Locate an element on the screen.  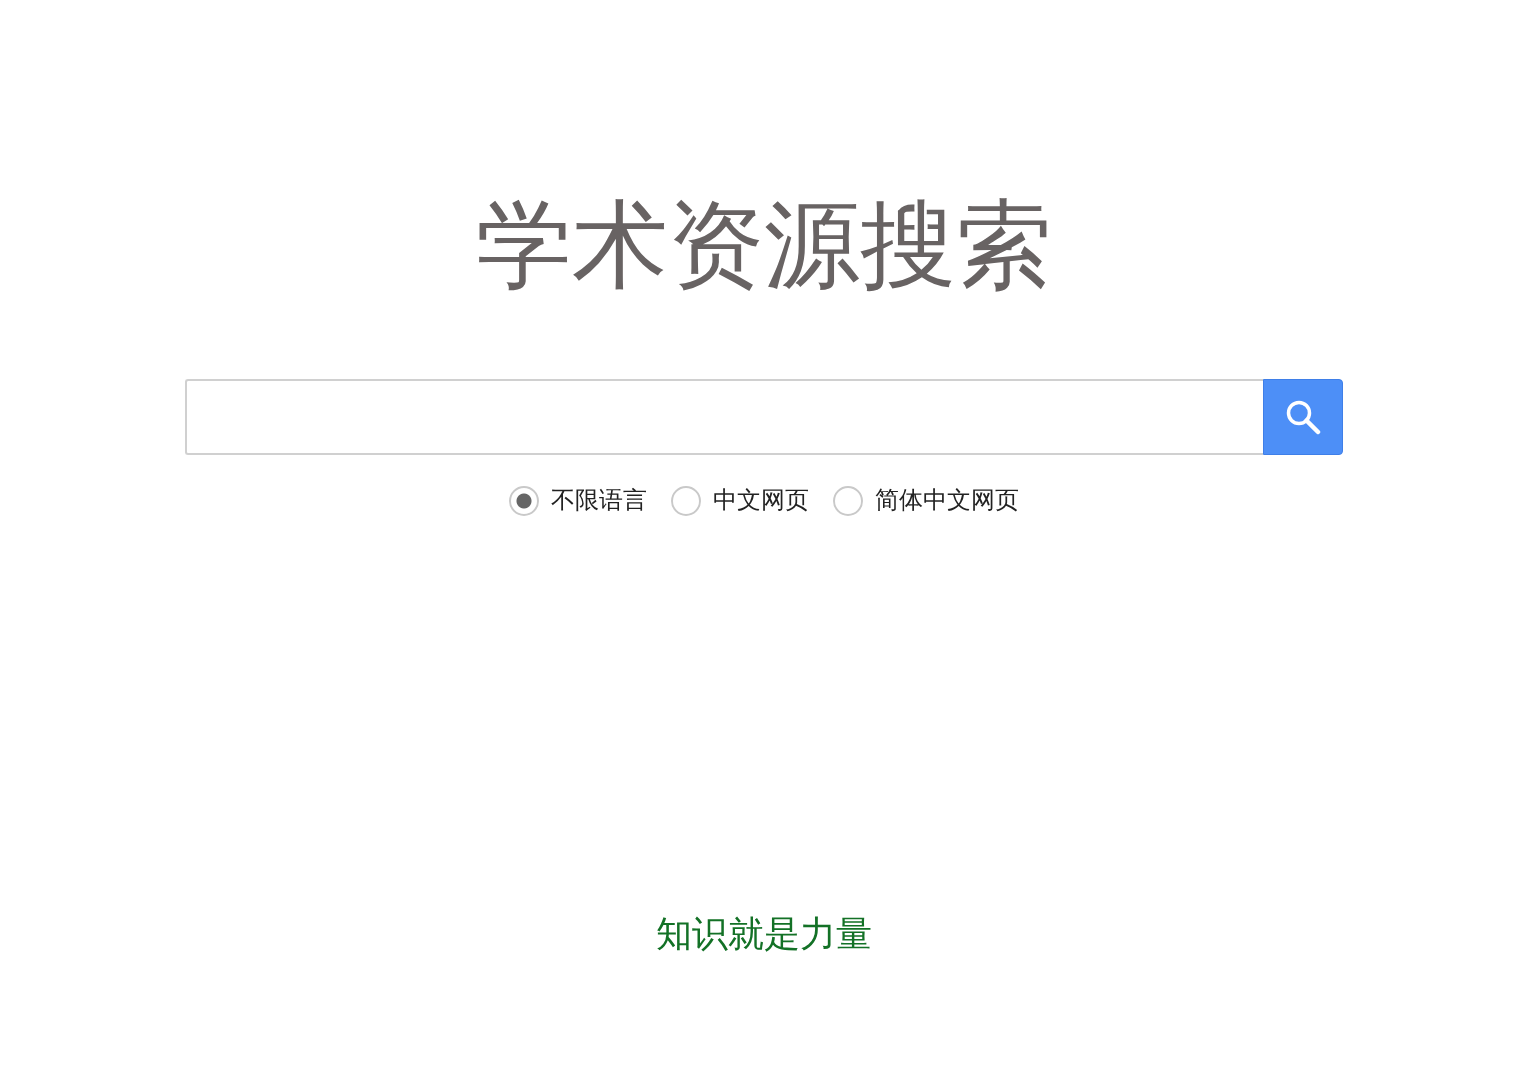
search-button is located at coordinates (1303, 417).